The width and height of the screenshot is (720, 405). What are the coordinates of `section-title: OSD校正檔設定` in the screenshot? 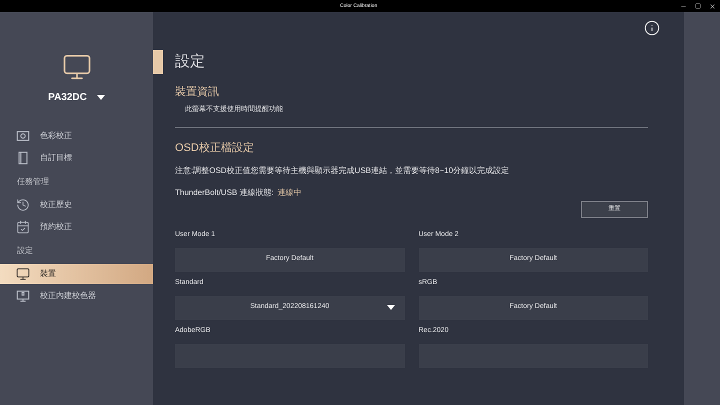 It's located at (215, 148).